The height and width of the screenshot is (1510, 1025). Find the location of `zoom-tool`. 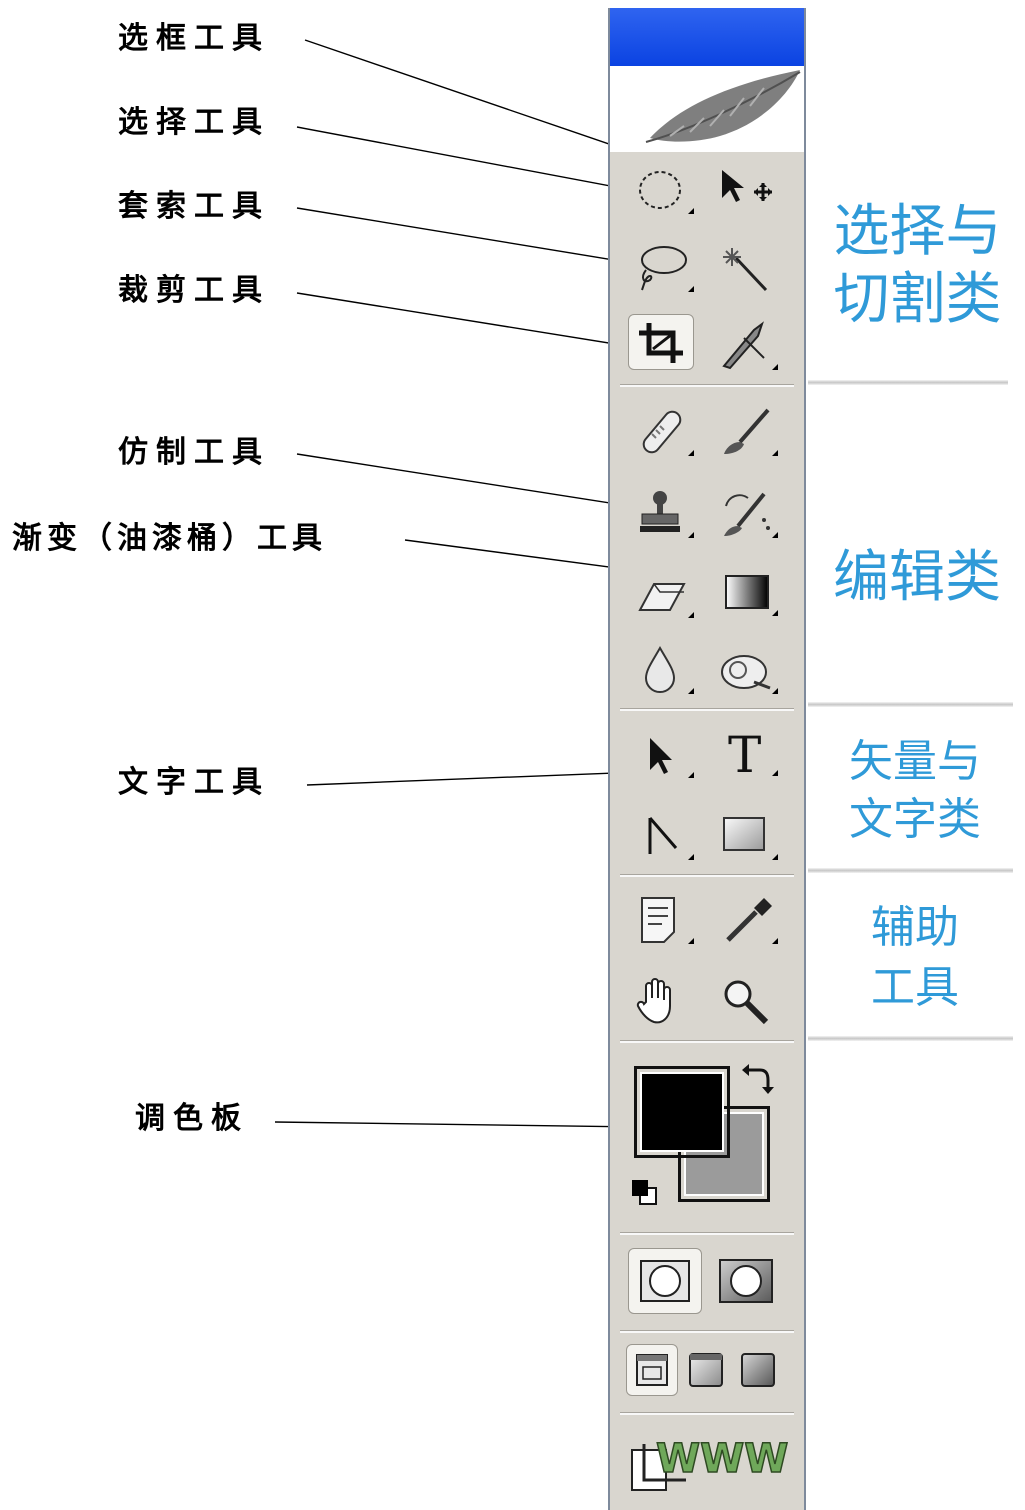

zoom-tool is located at coordinates (747, 1000).